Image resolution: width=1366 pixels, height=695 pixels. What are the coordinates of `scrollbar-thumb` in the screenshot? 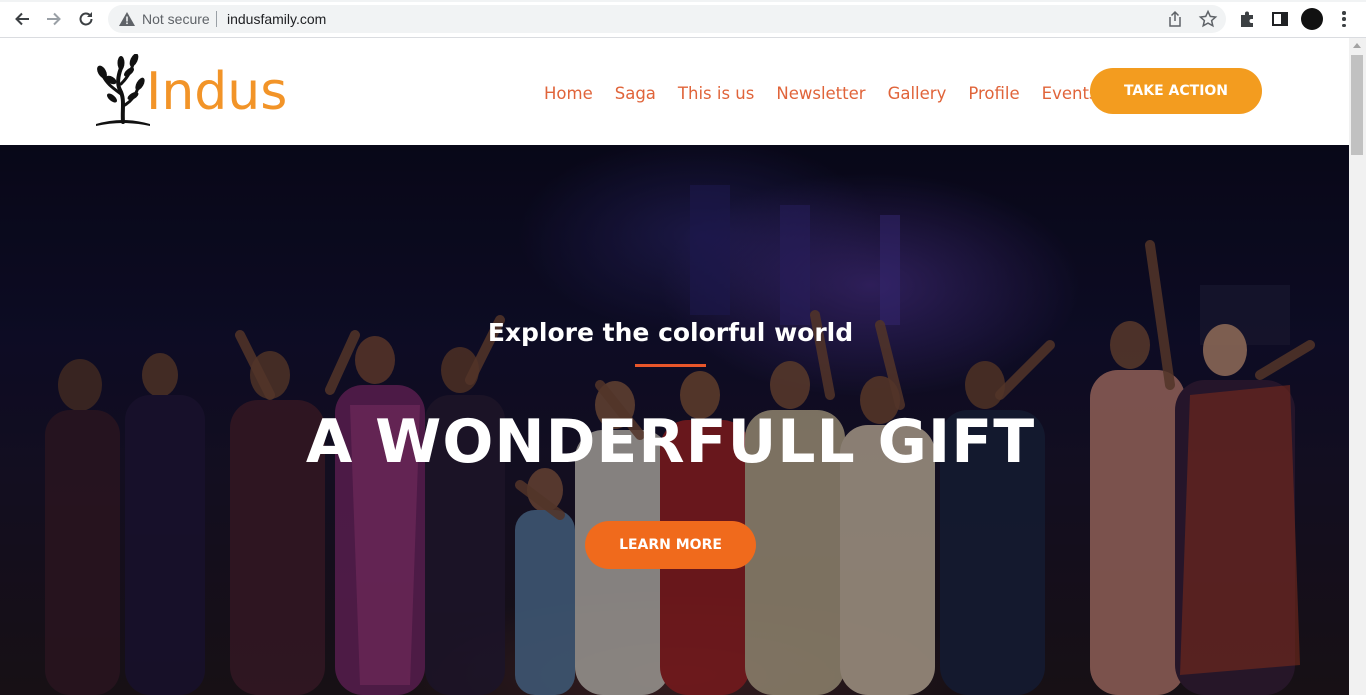 It's located at (1357, 105).